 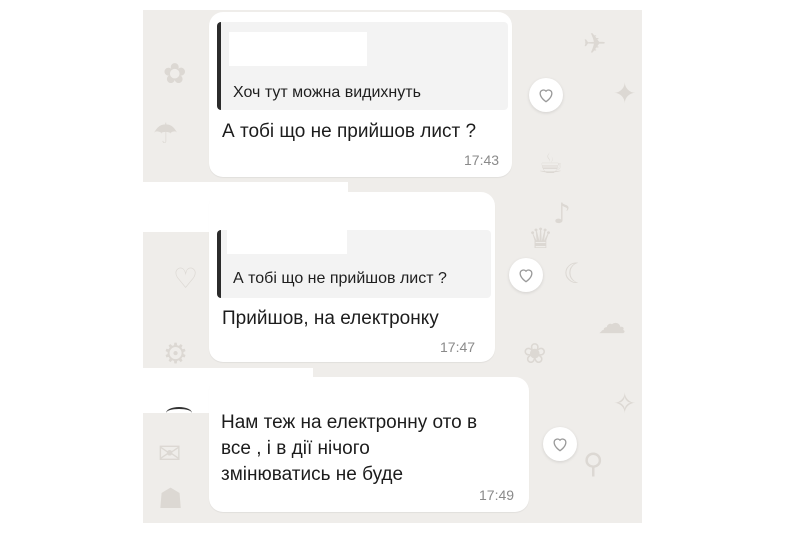 What do you see at coordinates (541, 238) in the screenshot?
I see `trophy-doodle-icon: ♛` at bounding box center [541, 238].